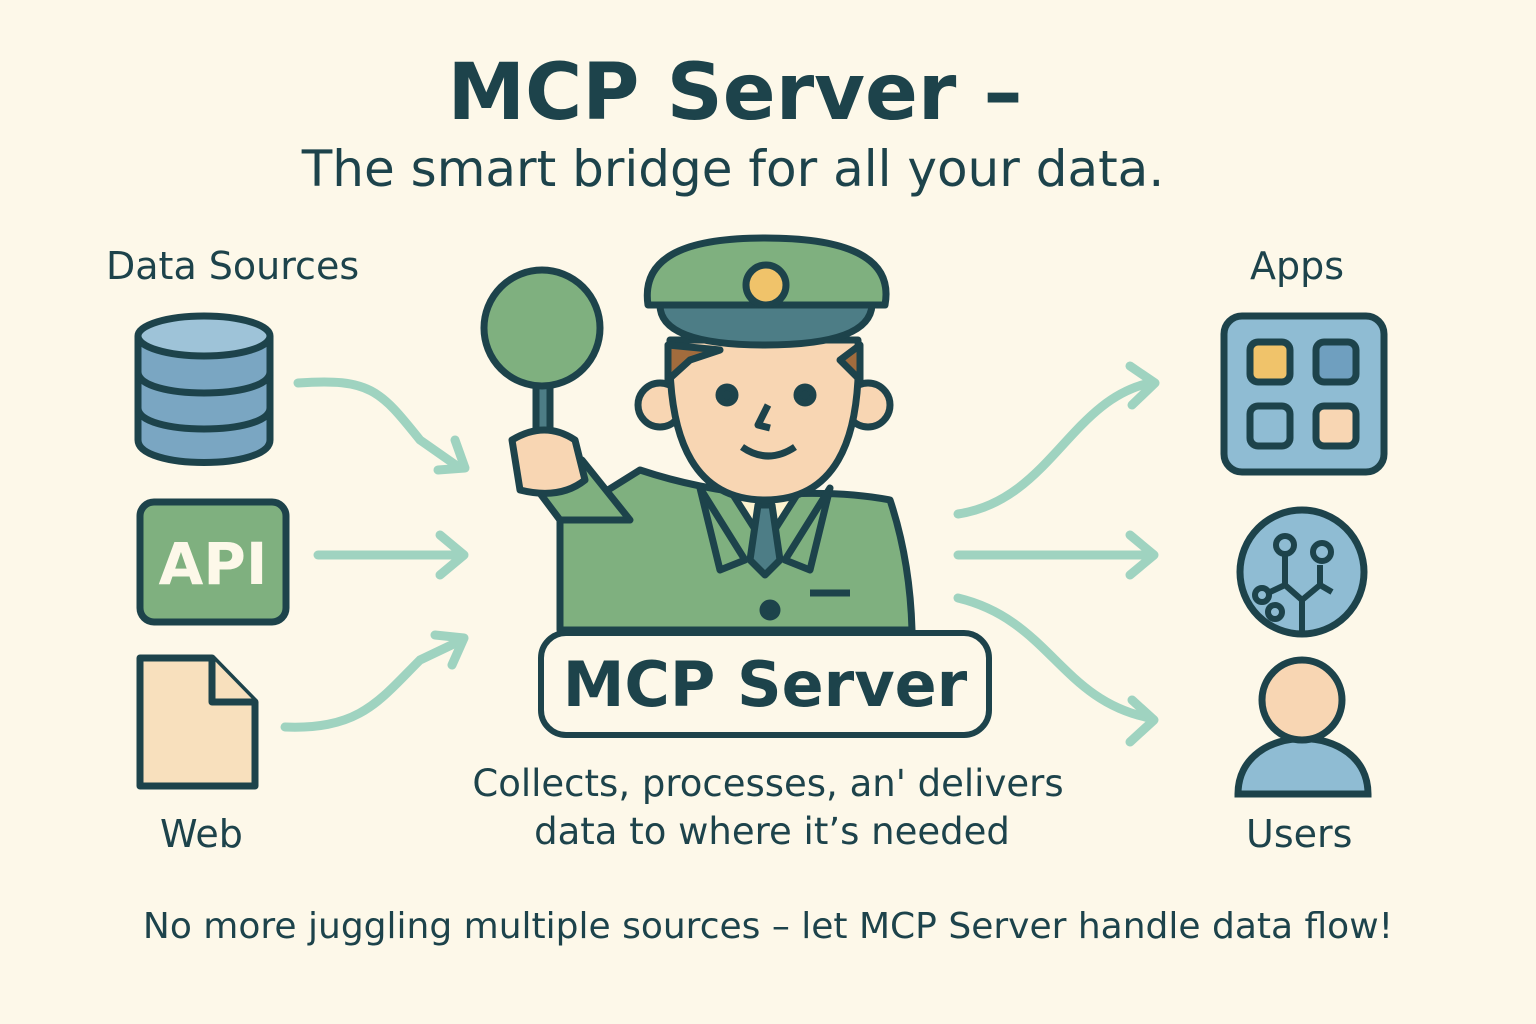 The width and height of the screenshot is (1536, 1024). Describe the element at coordinates (735, 93) in the screenshot. I see `page-title: MCP Server –` at that location.